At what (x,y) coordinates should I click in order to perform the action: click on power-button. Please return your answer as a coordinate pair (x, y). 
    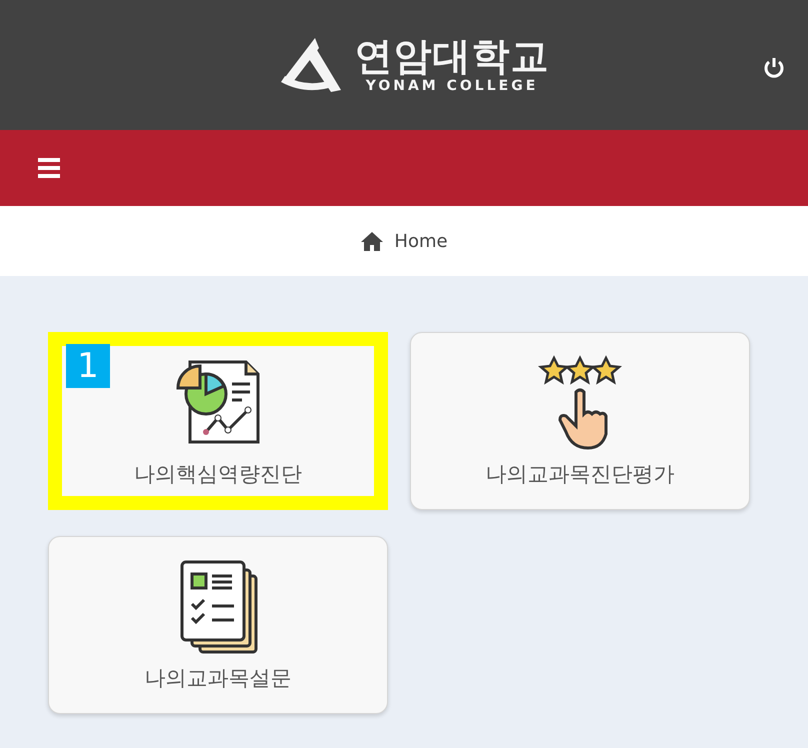
    Looking at the image, I should click on (774, 68).